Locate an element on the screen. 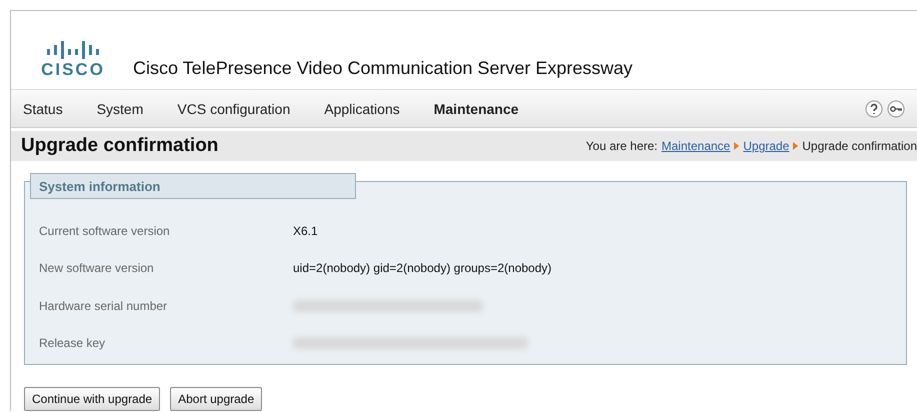 The image size is (917, 412). help-icon is located at coordinates (874, 109).